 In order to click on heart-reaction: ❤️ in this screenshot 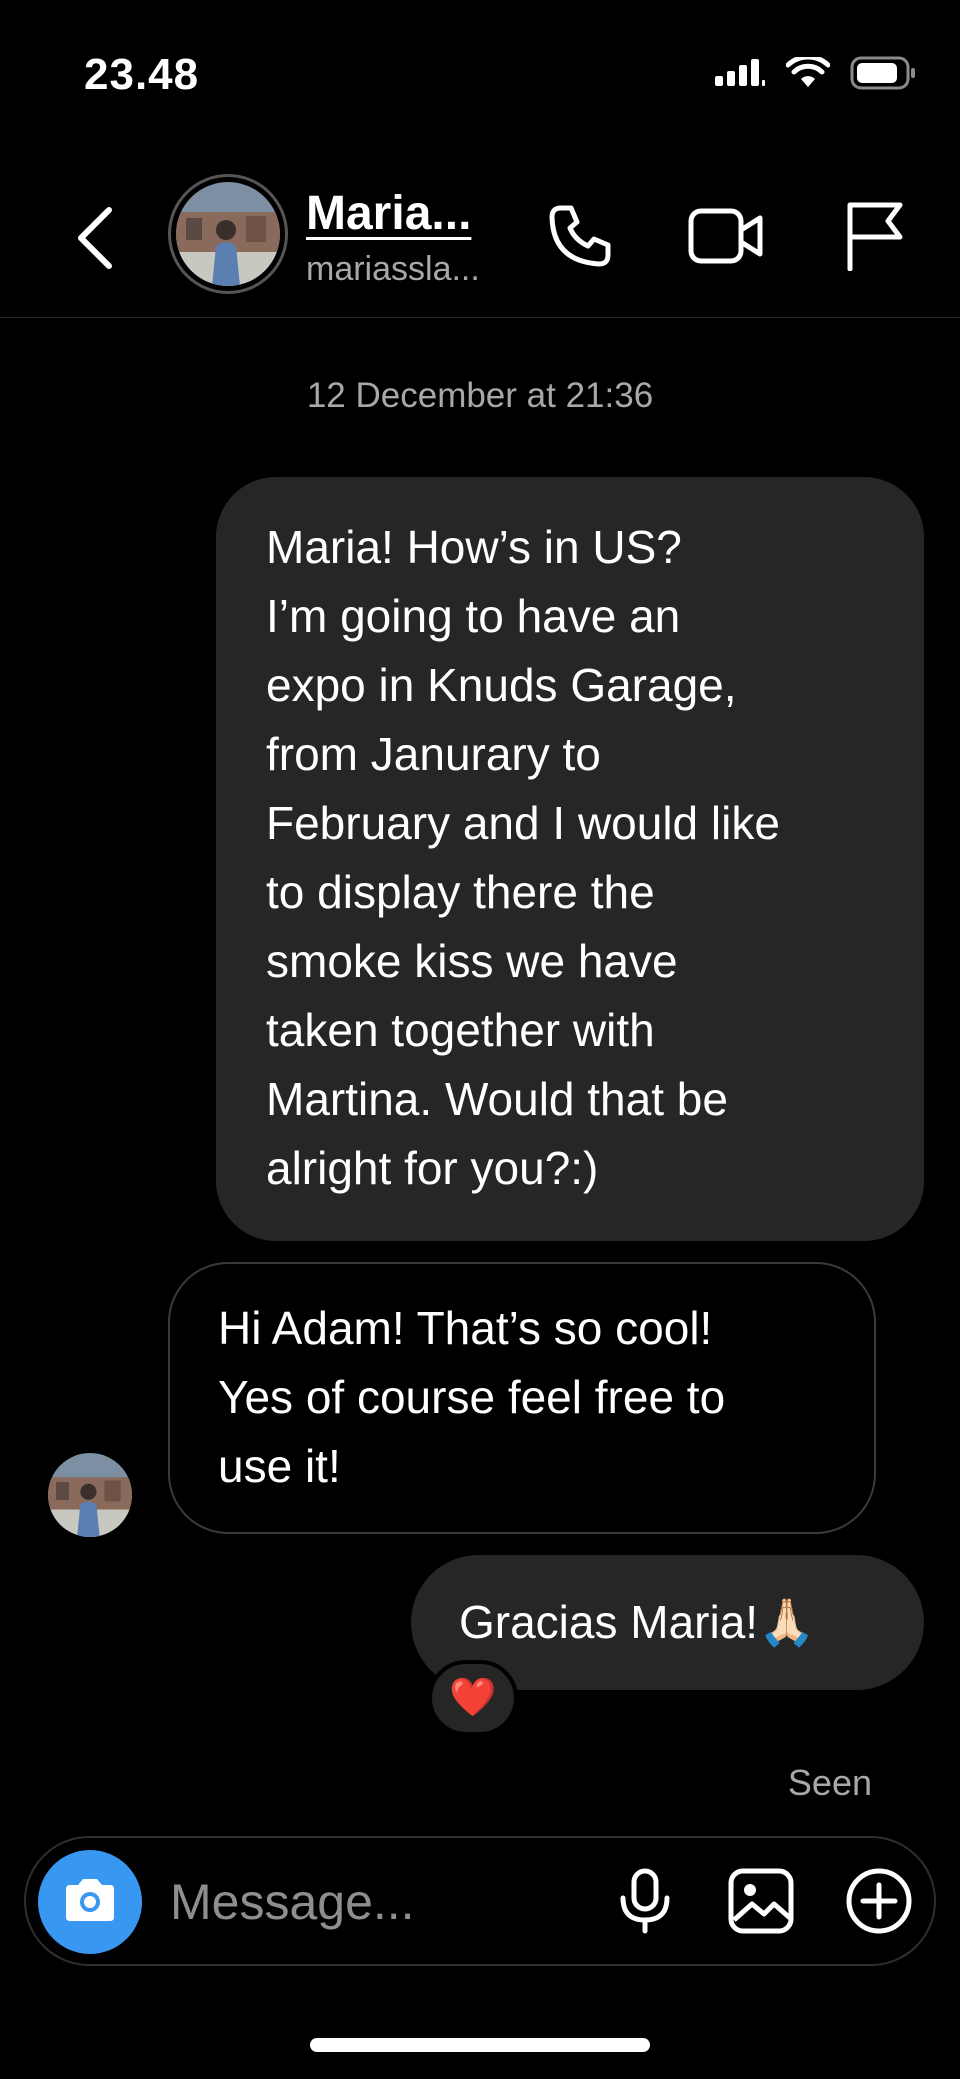, I will do `click(473, 1698)`.